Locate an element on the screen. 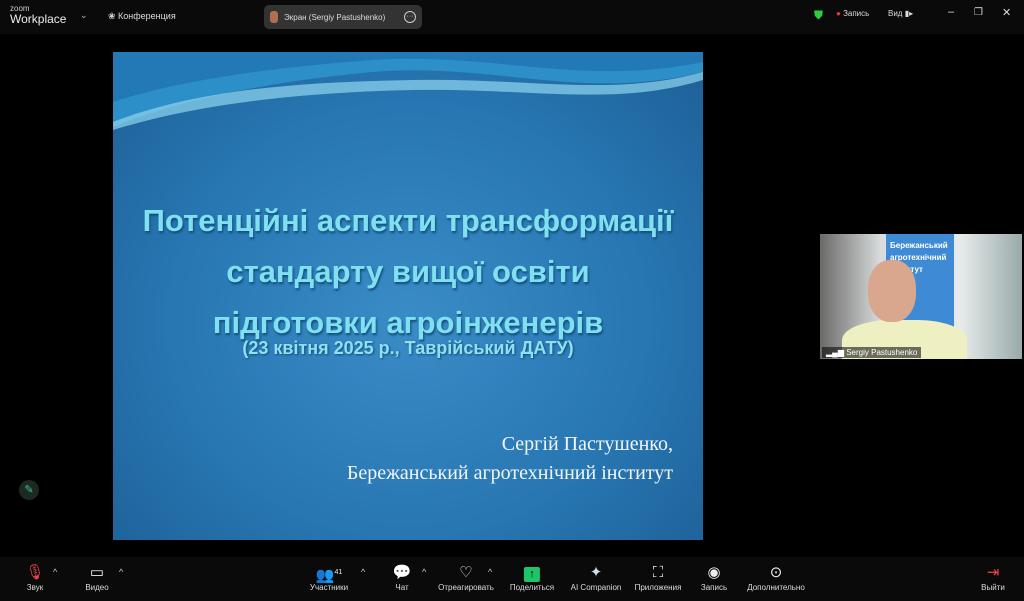 This screenshot has width=1024, height=601. mic-muted-icon: 🎙 is located at coordinates (35, 572).